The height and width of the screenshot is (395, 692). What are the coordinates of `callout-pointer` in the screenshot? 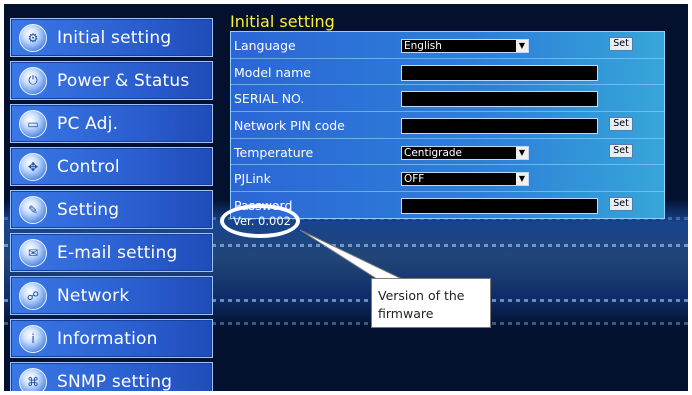 It's located at (351, 254).